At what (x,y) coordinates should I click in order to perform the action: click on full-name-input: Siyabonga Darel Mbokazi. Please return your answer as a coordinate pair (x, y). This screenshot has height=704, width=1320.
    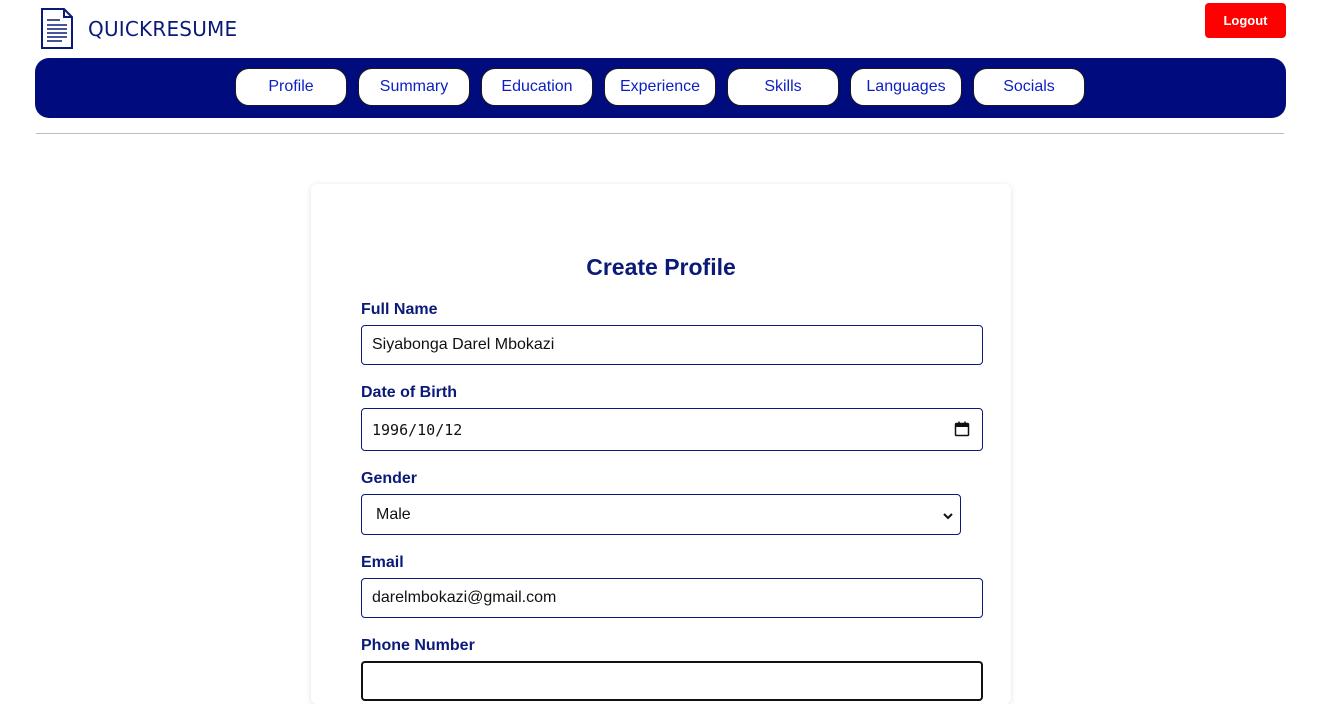
    Looking at the image, I should click on (672, 345).